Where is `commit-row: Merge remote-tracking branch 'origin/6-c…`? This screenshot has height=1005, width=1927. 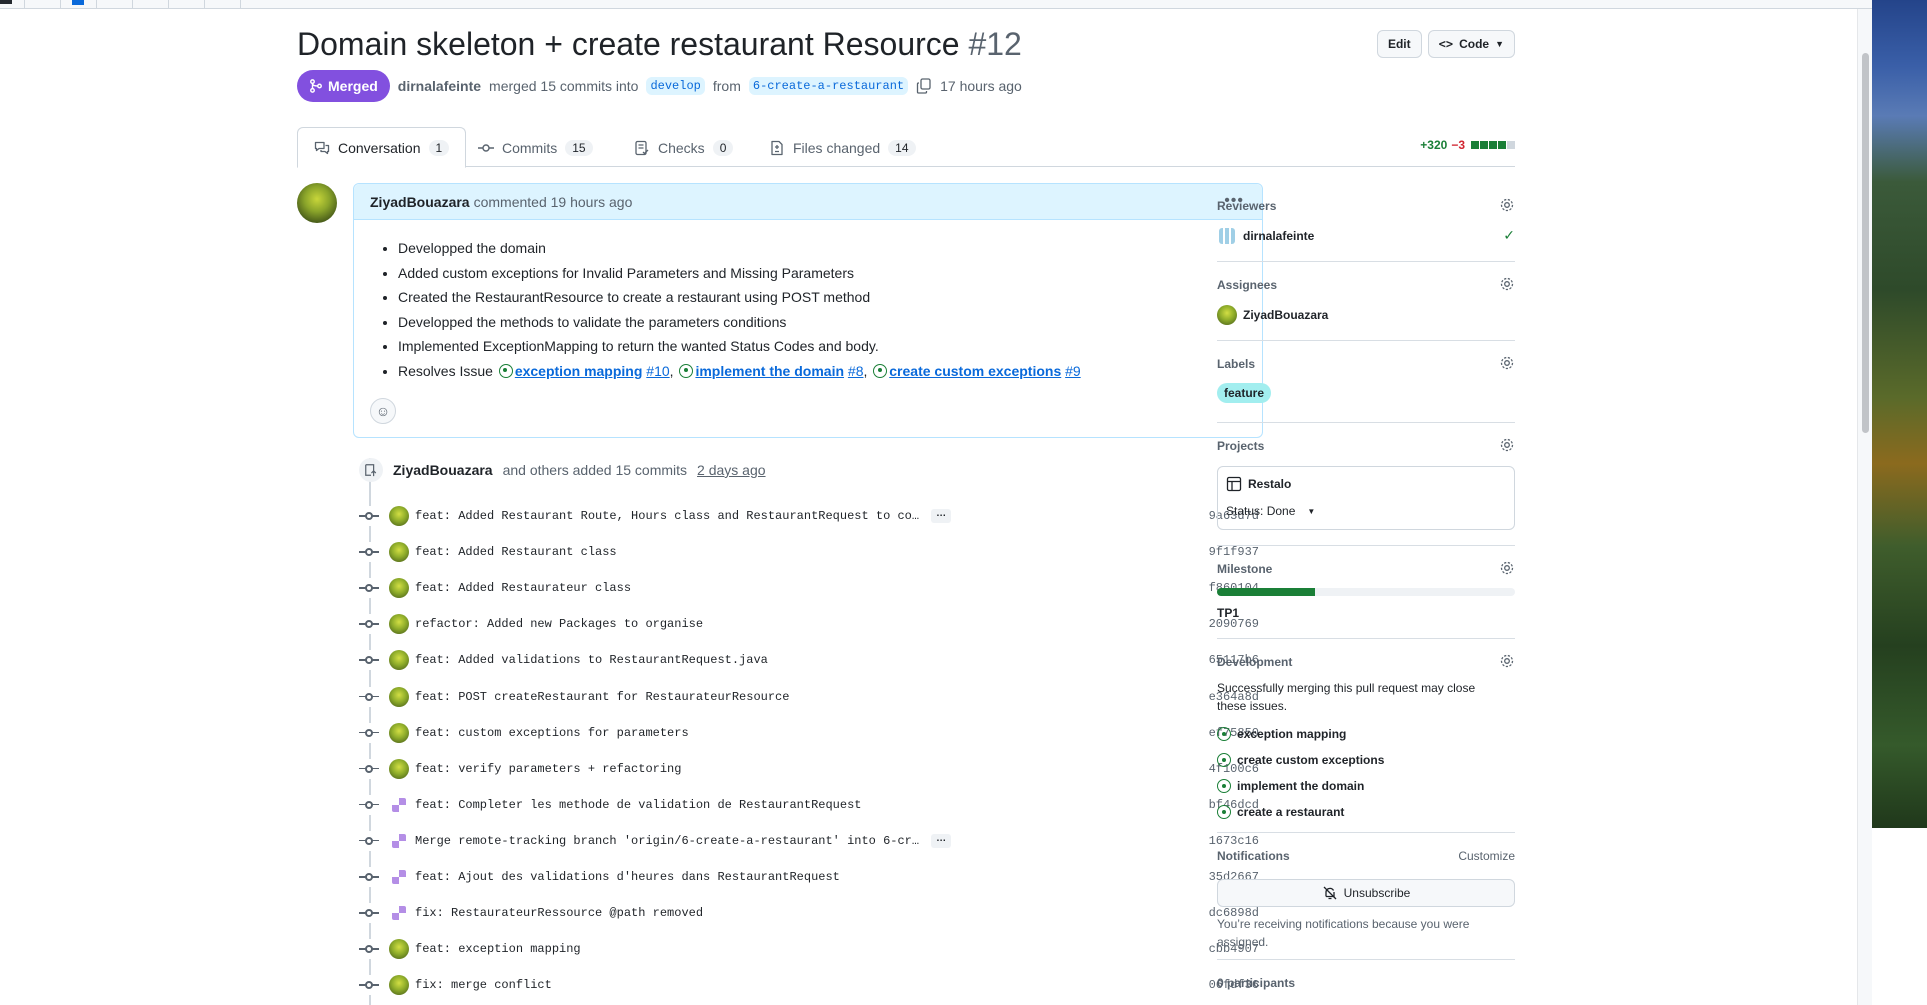
commit-row: Merge remote-tracking branch 'origin/6-c… is located at coordinates (811, 841).